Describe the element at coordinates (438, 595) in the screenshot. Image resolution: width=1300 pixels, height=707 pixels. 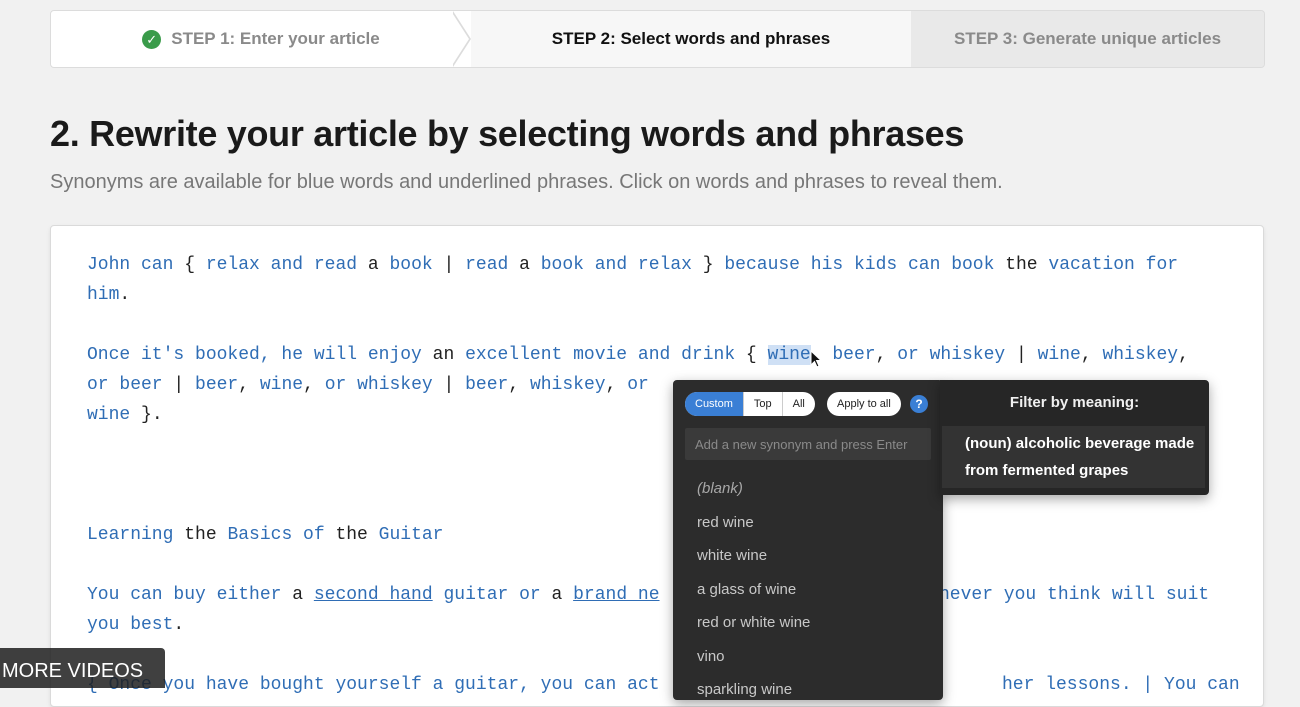
I see `plain-text` at that location.